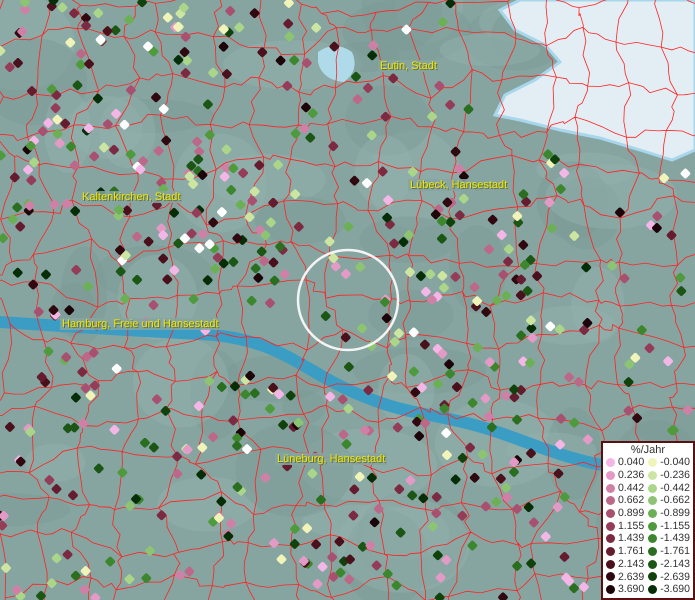  What do you see at coordinates (631, 501) in the screenshot?
I see `legend-value: 0.662` at bounding box center [631, 501].